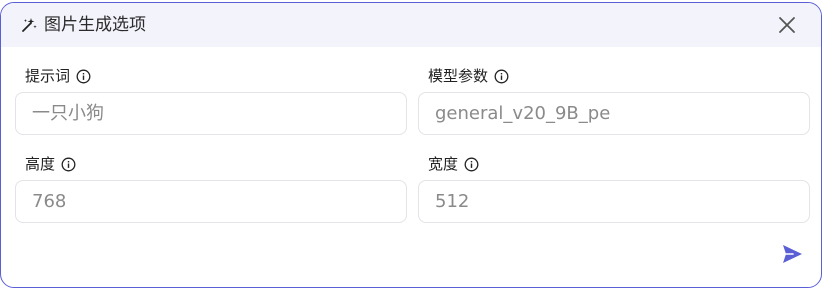  I want to click on dialog-header: 图片生成选项, so click(411, 25).